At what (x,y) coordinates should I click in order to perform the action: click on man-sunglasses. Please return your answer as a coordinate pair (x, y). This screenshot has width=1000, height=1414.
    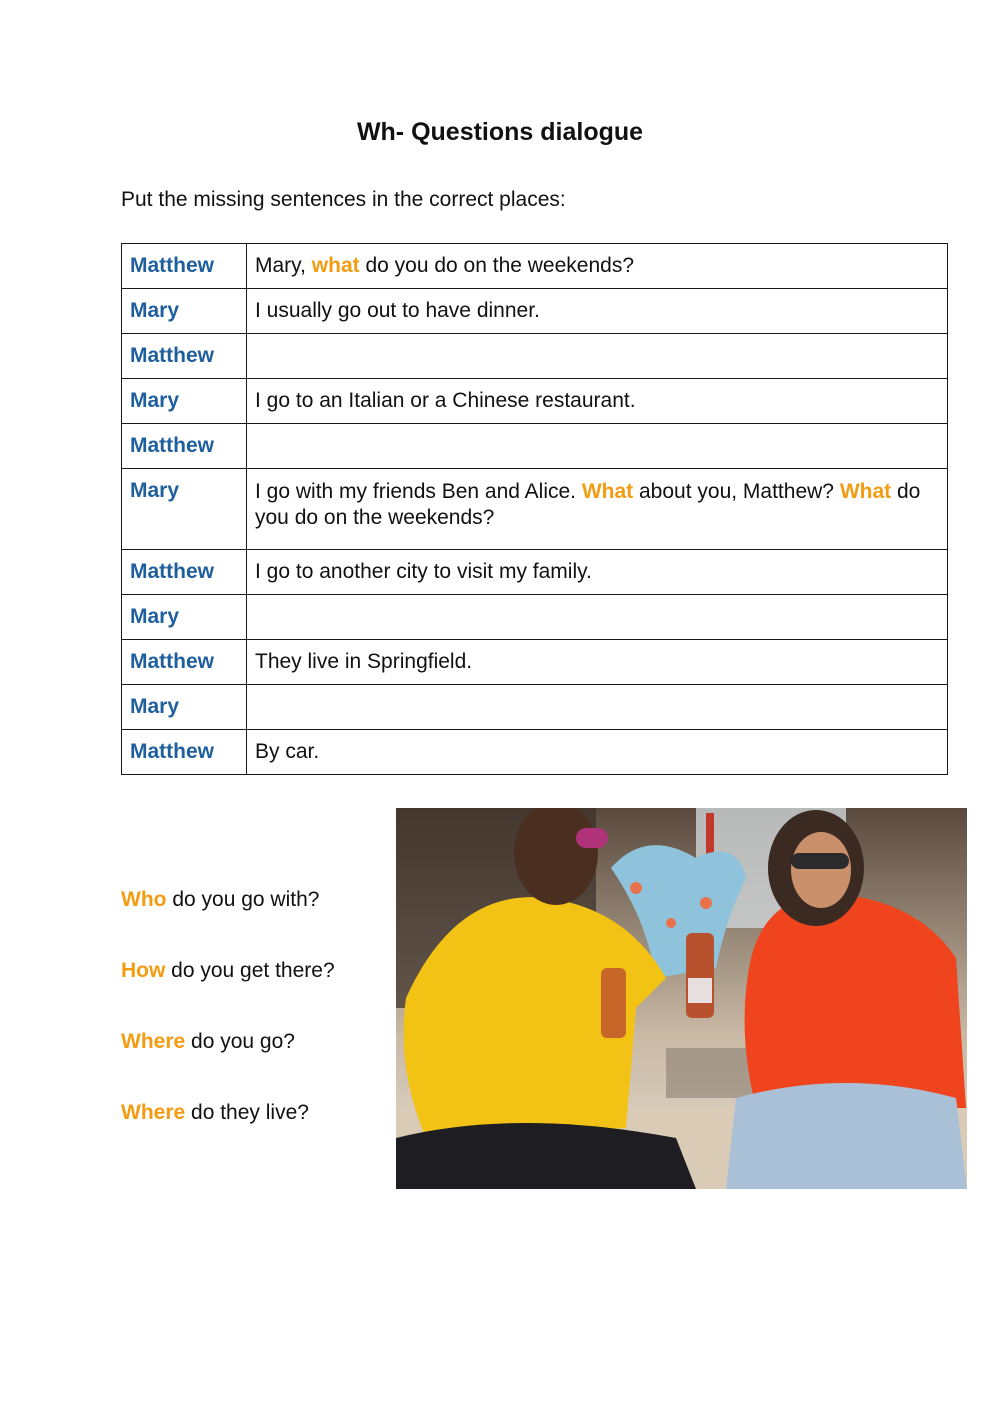
    Looking at the image, I should click on (592, 838).